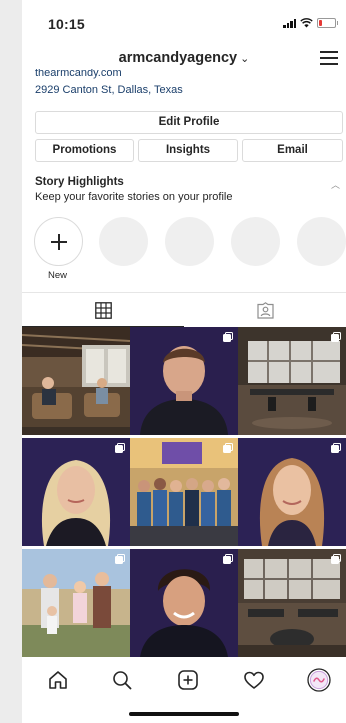  What do you see at coordinates (58, 241) in the screenshot?
I see `new-highlight-button` at bounding box center [58, 241].